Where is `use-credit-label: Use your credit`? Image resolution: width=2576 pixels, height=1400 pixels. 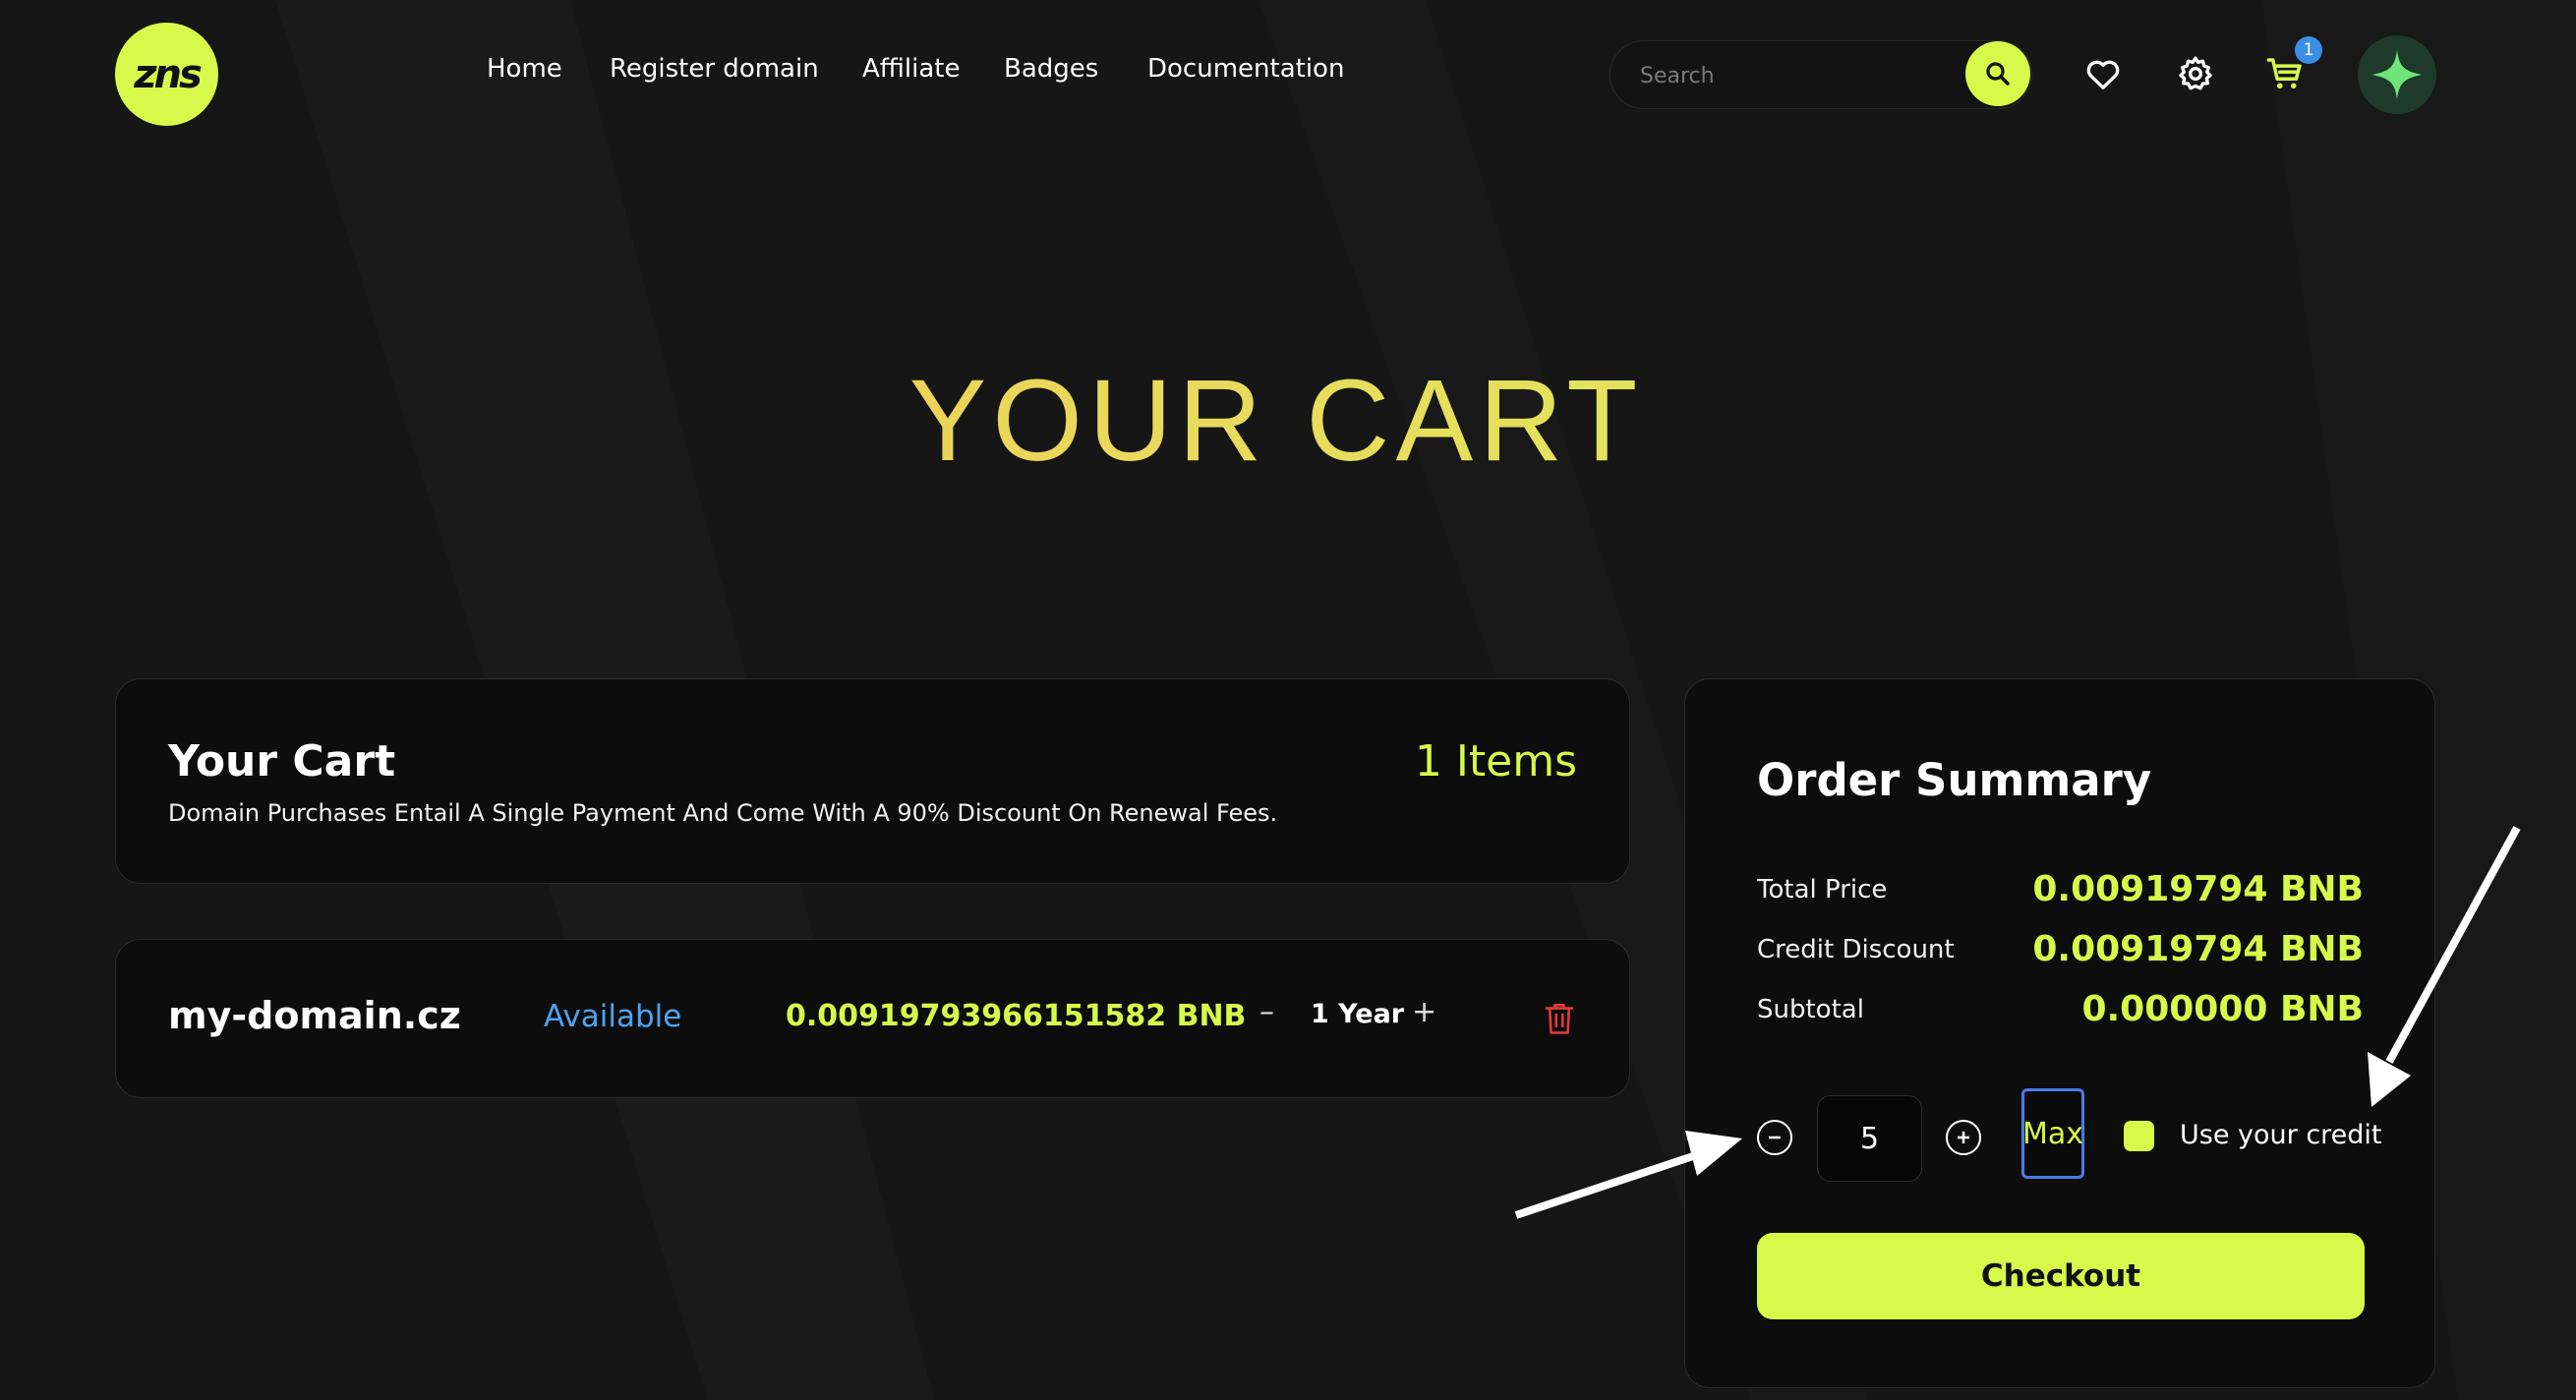 use-credit-label: Use your credit is located at coordinates (2281, 1135).